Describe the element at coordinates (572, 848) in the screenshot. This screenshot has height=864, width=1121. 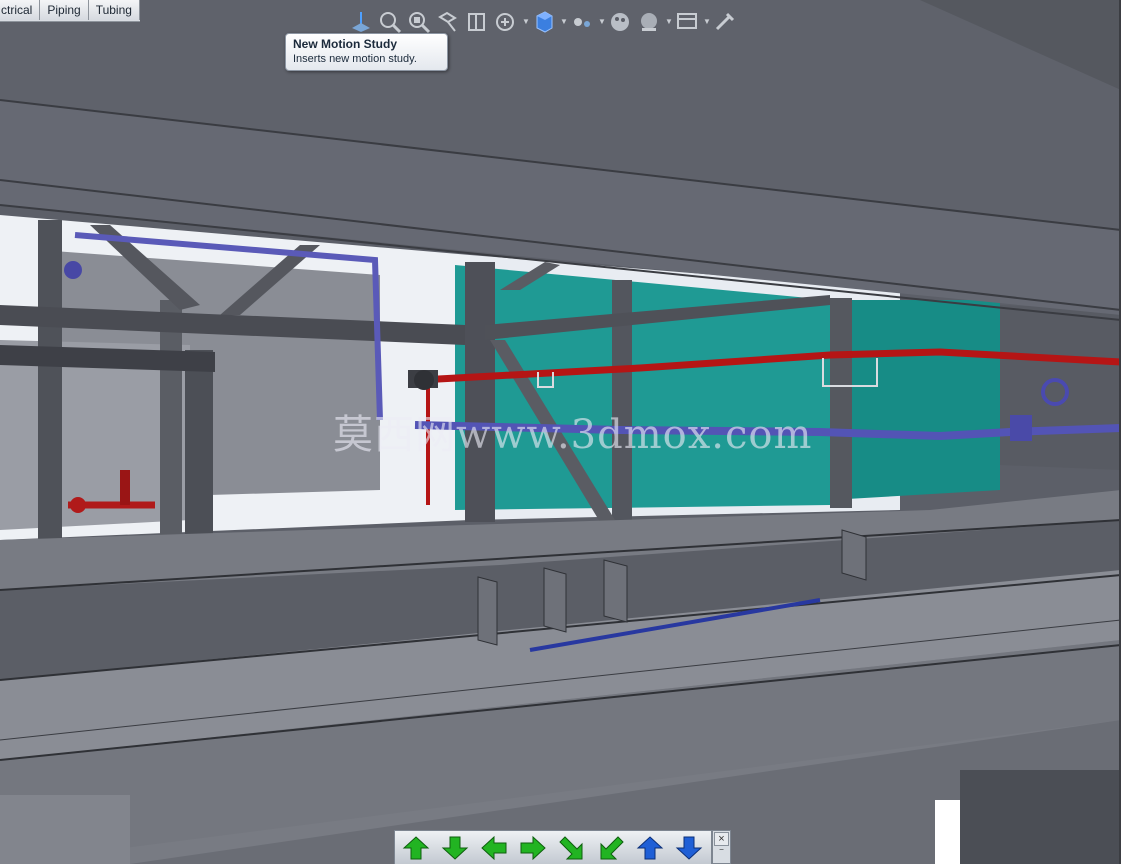
I see `arrow-down-right-green-icon` at that location.